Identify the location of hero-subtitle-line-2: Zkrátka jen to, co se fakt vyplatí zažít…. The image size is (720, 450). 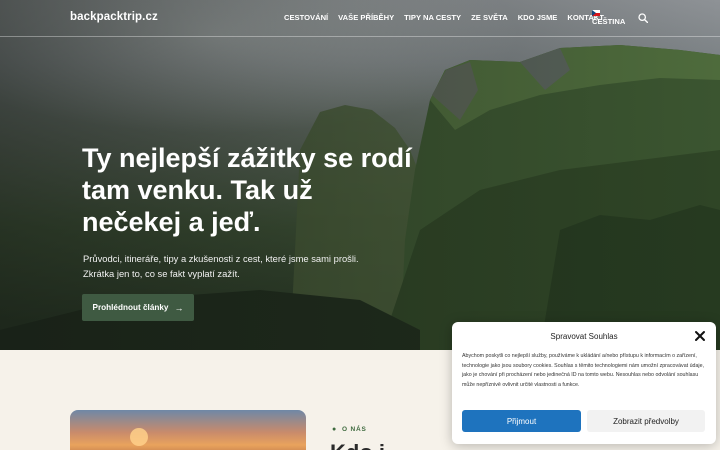
(161, 273).